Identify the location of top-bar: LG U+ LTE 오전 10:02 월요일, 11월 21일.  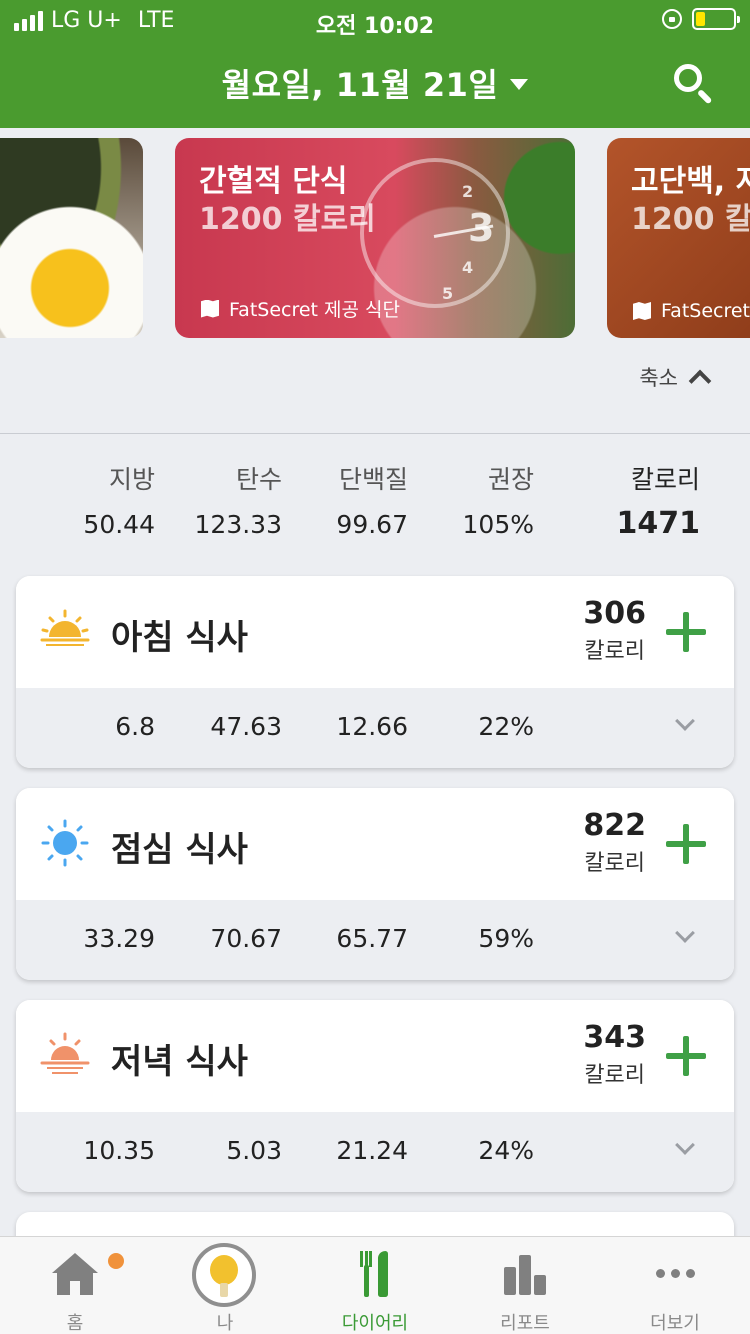
(375, 64).